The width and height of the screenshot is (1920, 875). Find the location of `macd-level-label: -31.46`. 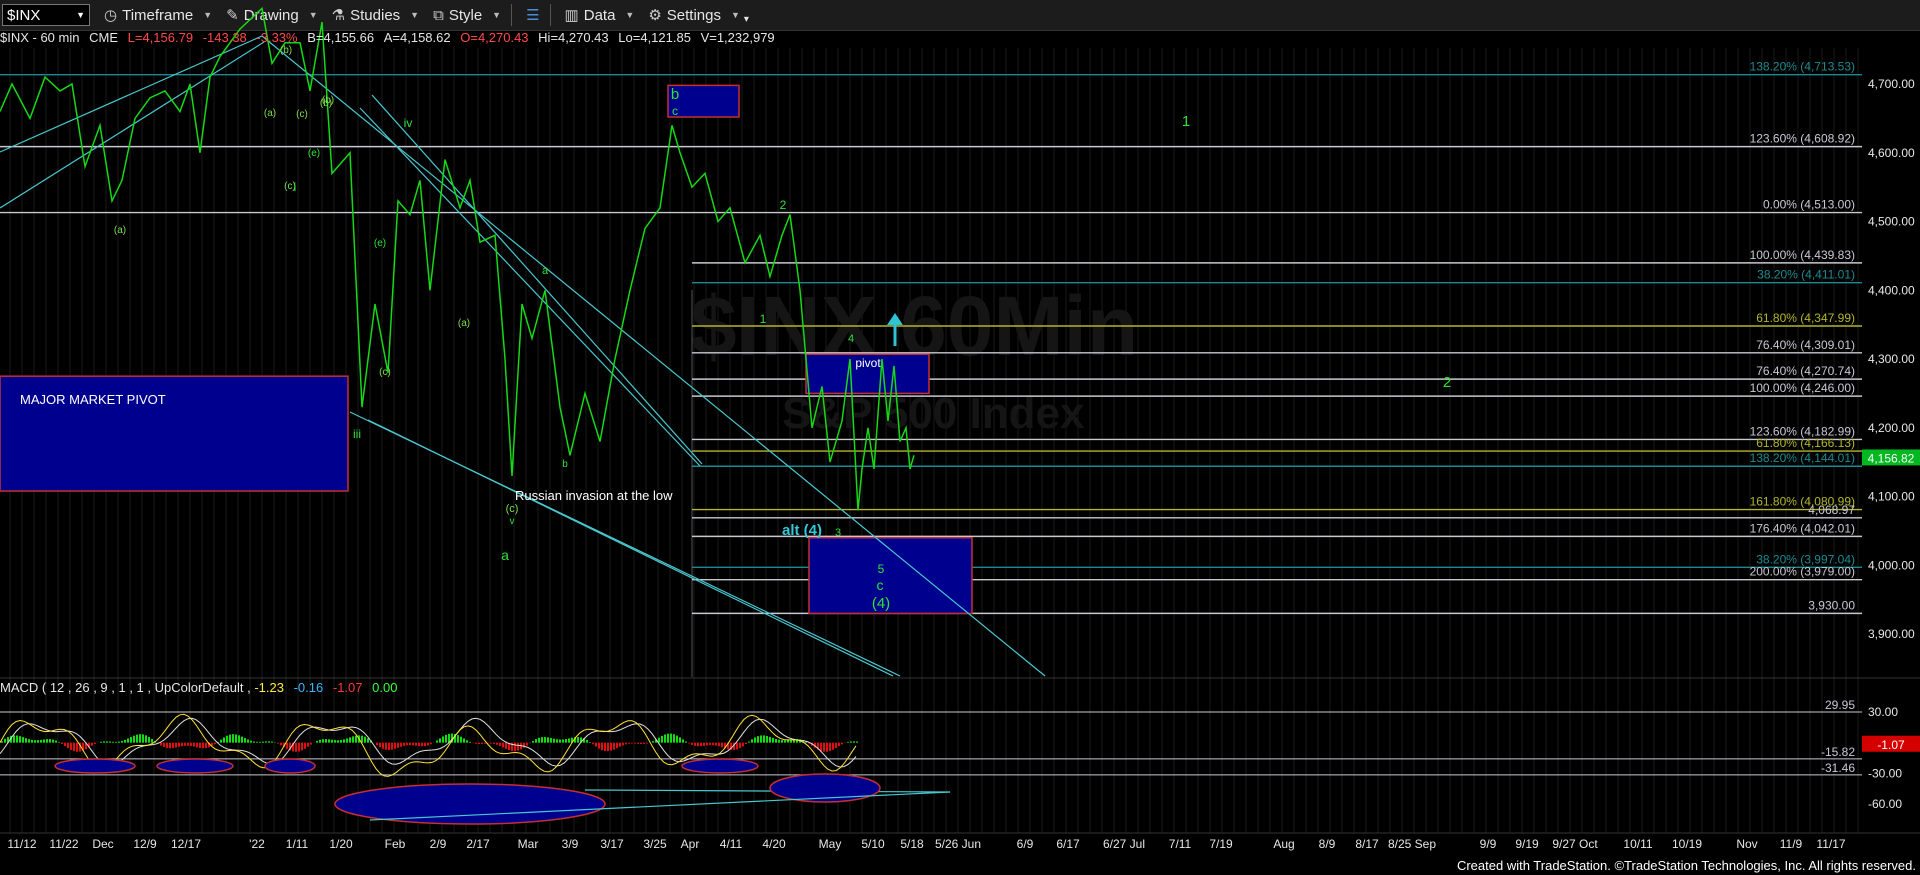

macd-level-label: -31.46 is located at coordinates (1838, 768).